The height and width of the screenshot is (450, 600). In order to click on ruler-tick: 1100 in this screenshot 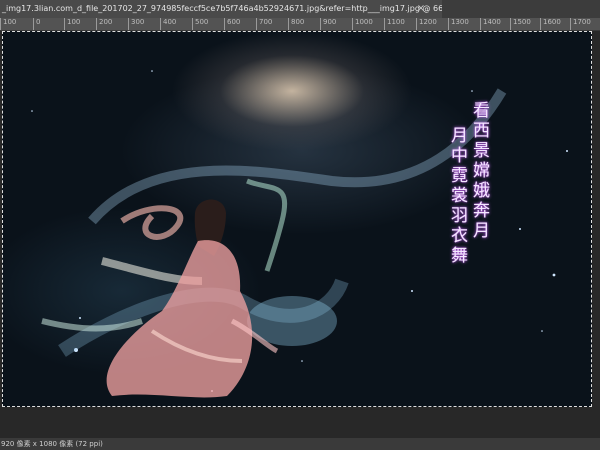, I will do `click(394, 24)`.